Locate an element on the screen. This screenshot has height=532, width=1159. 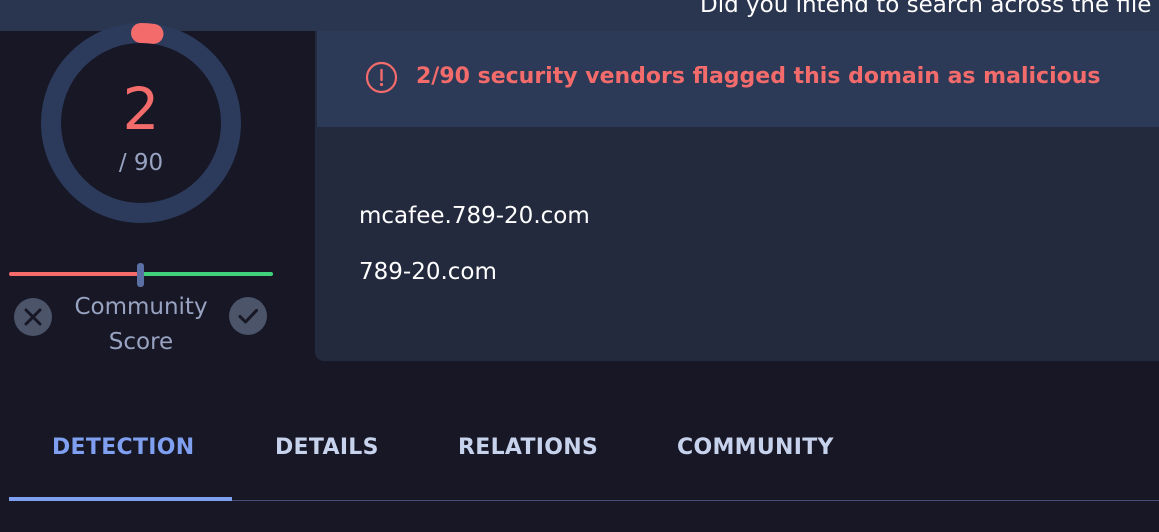
tab-relations: RELATIONS is located at coordinates (528, 447).